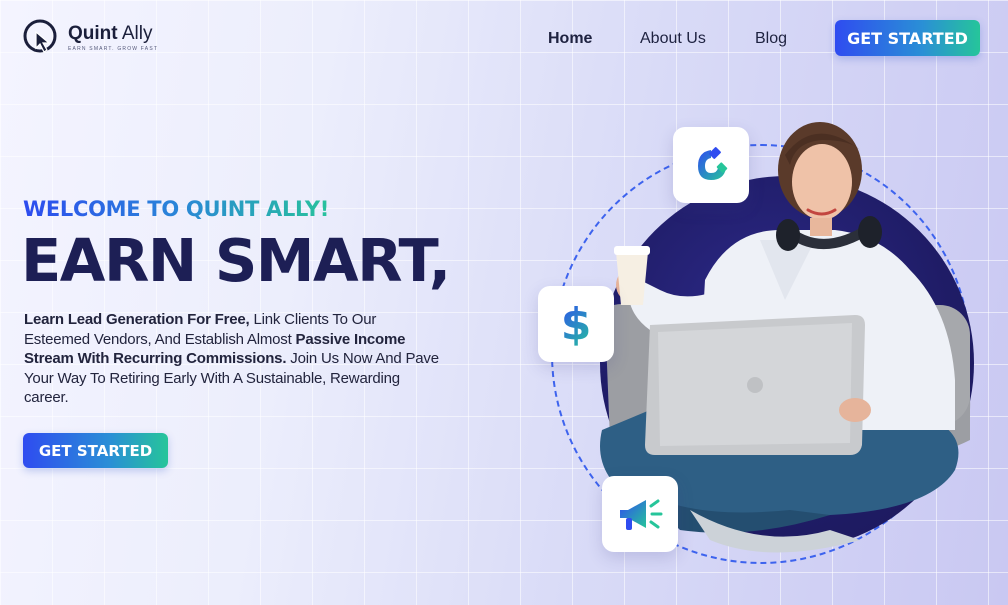  What do you see at coordinates (113, 49) in the screenshot?
I see `brand-tagline: EARN SMART. GROW FAST` at bounding box center [113, 49].